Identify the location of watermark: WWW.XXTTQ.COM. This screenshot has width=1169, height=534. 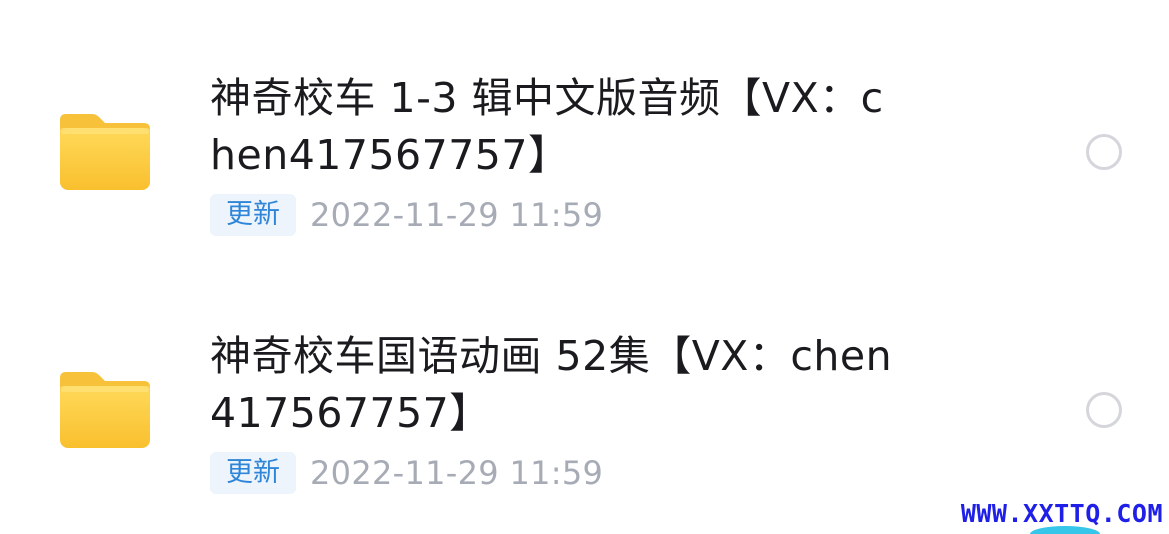
(1061, 513).